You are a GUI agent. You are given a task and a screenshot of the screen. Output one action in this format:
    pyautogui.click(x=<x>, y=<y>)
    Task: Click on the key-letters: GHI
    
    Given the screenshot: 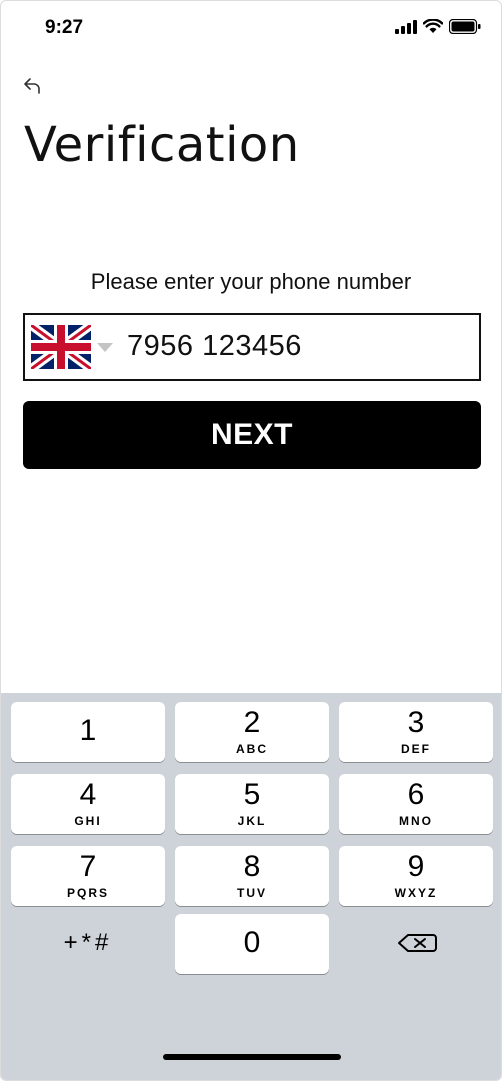 What is the action you would take?
    pyautogui.click(x=88, y=821)
    